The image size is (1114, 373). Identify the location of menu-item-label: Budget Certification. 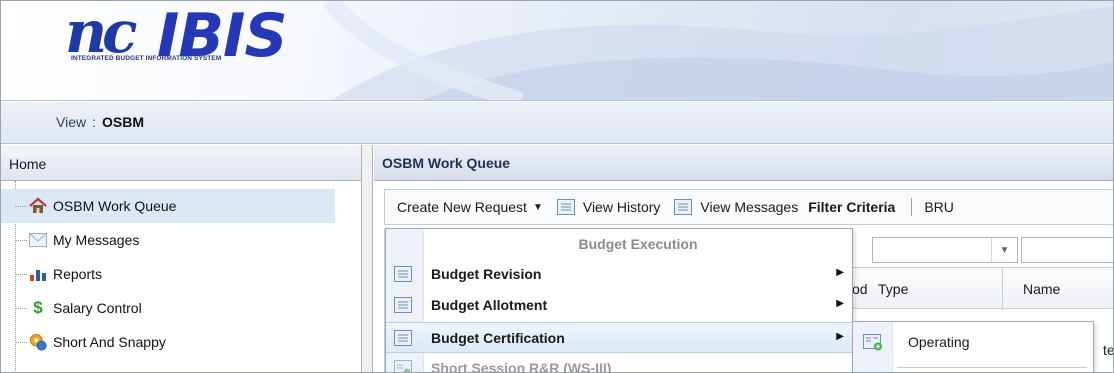
(498, 338).